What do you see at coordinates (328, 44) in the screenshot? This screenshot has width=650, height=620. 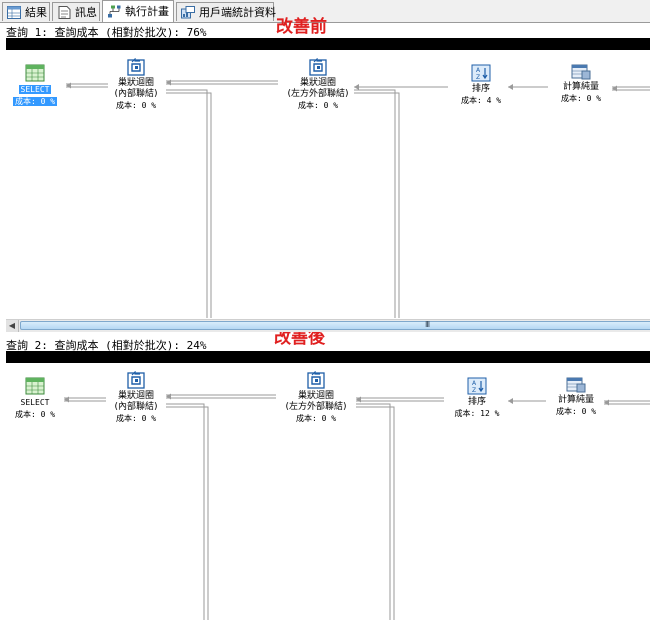 I see `query-1-header-bar` at bounding box center [328, 44].